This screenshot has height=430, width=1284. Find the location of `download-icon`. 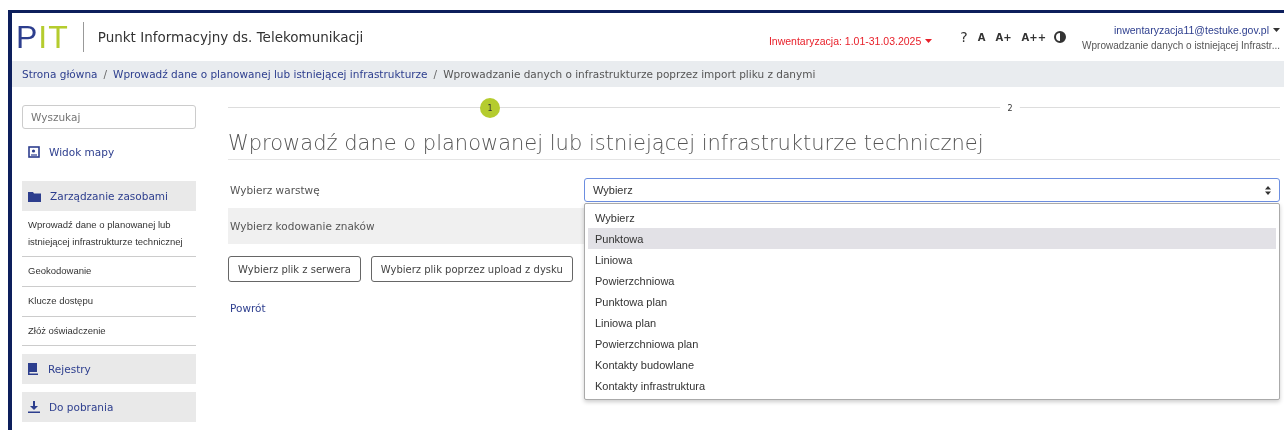

download-icon is located at coordinates (34, 407).